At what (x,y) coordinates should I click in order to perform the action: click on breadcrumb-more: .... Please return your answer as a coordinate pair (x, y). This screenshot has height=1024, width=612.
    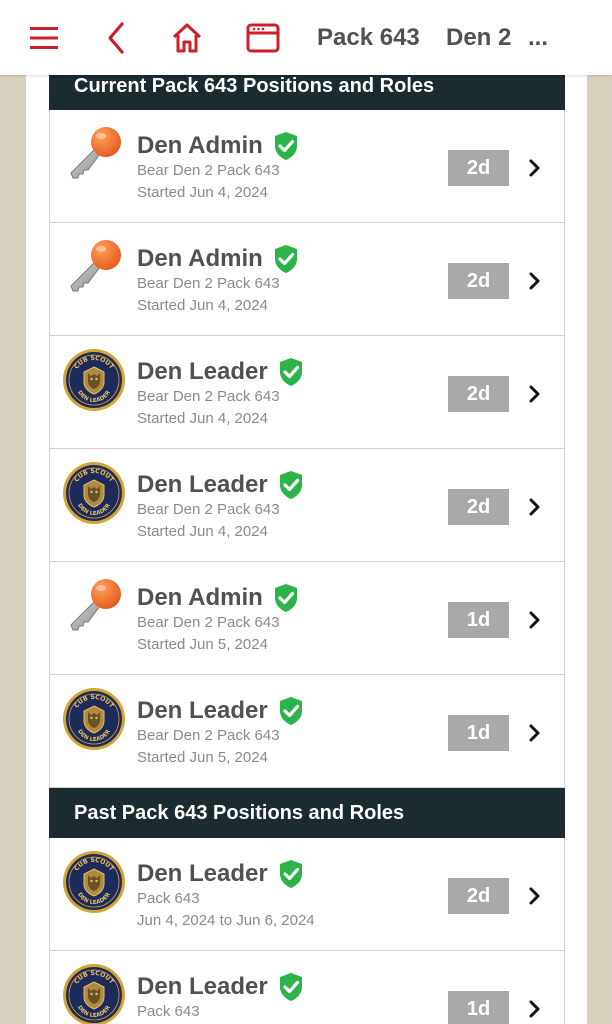
    Looking at the image, I should click on (538, 38).